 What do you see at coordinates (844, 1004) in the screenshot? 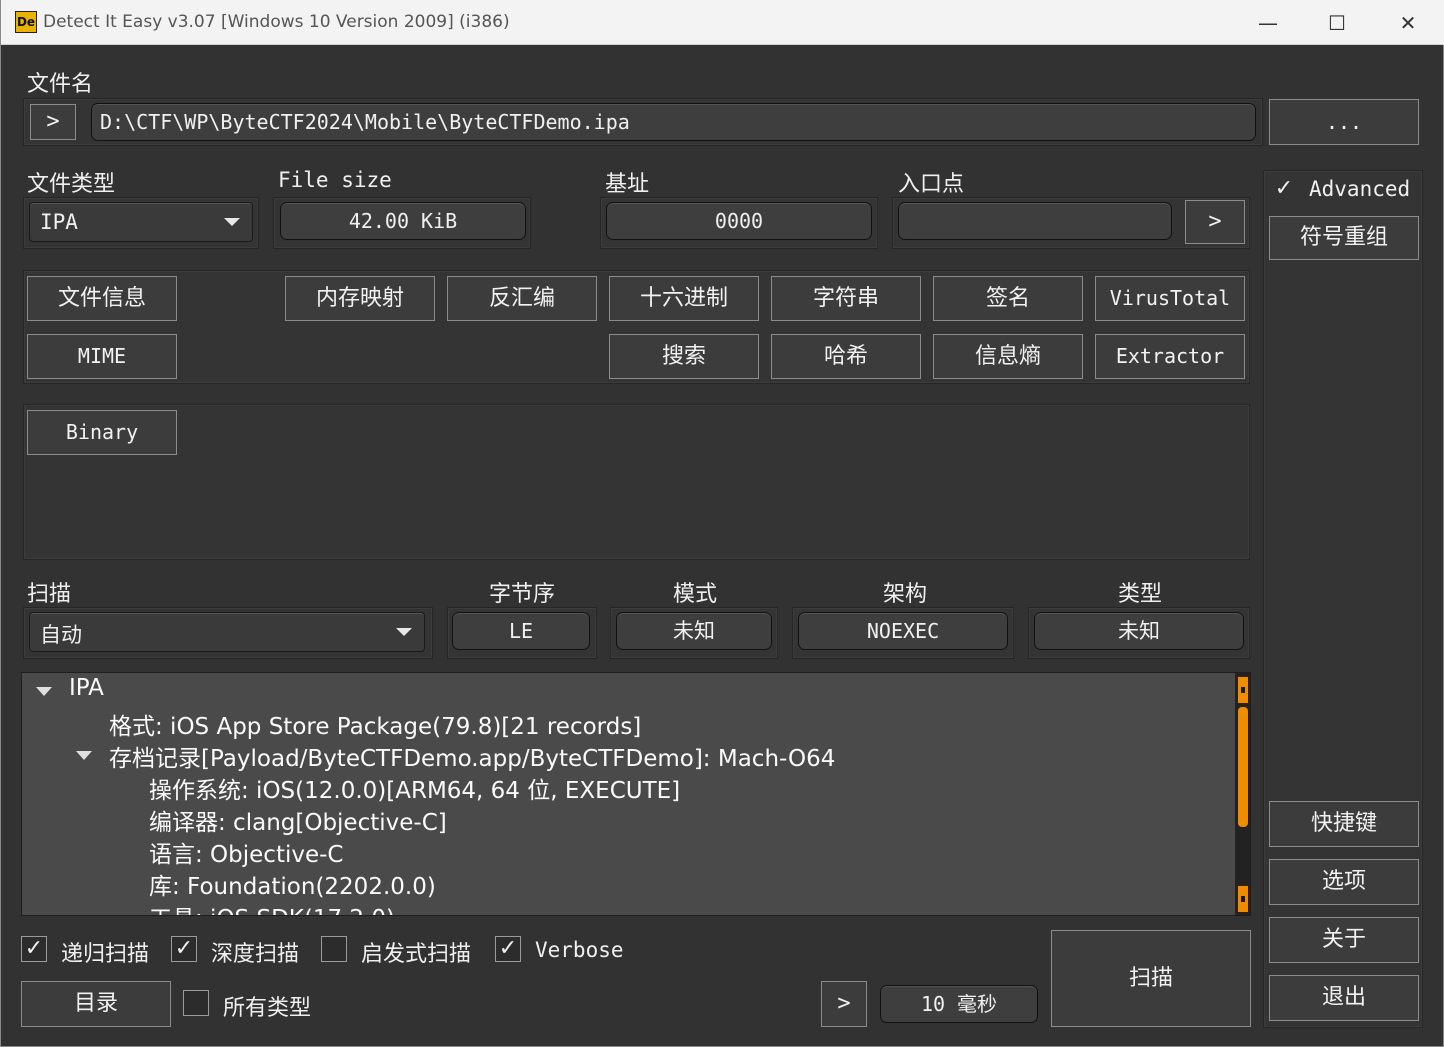
I see `time-go-button: >` at bounding box center [844, 1004].